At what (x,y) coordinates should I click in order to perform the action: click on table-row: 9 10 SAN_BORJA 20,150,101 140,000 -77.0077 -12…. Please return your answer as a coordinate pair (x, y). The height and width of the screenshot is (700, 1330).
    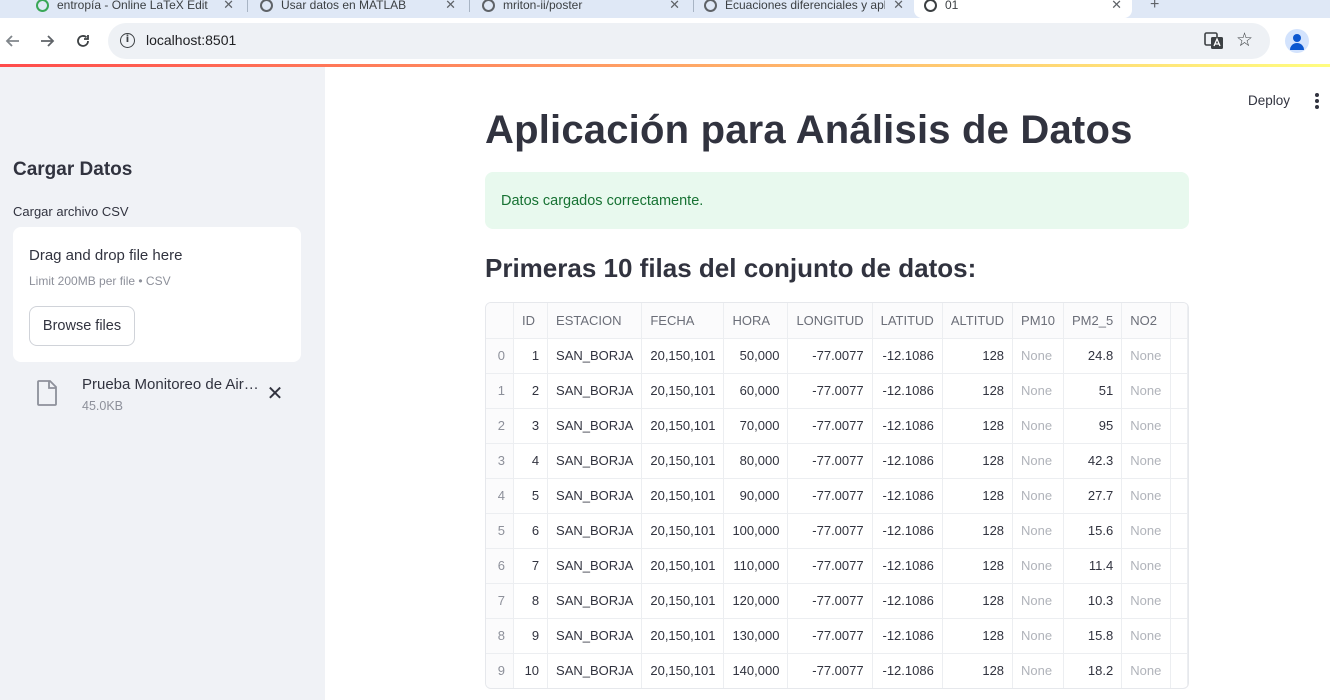
    Looking at the image, I should click on (837, 670).